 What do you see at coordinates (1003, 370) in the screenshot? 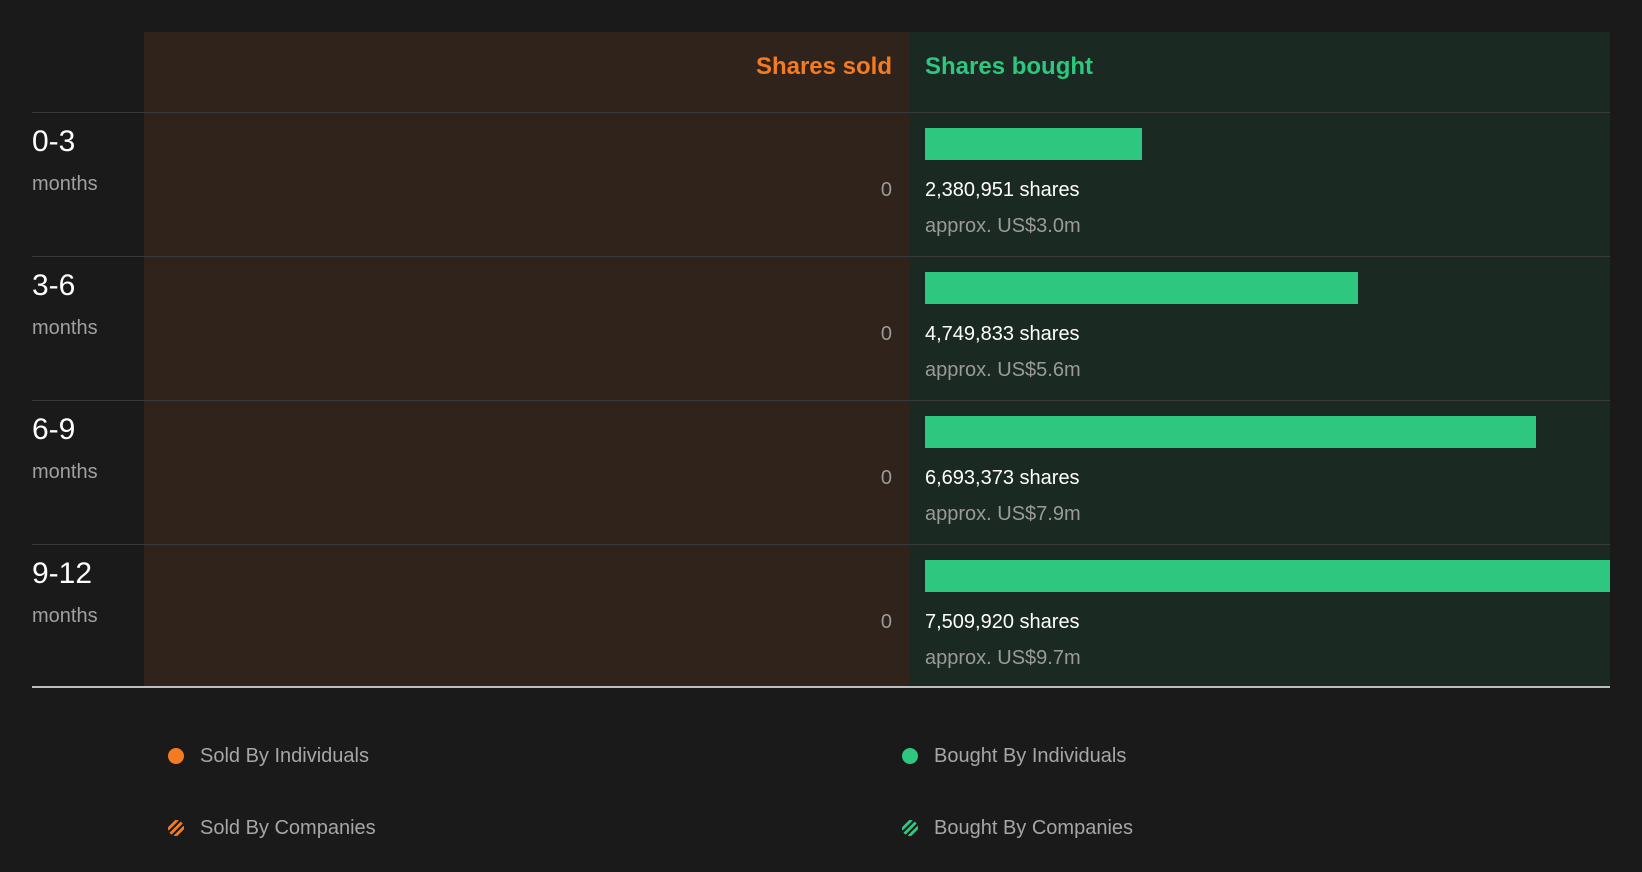
I see `bought-value-approx: approx. US$5.6m` at bounding box center [1003, 370].